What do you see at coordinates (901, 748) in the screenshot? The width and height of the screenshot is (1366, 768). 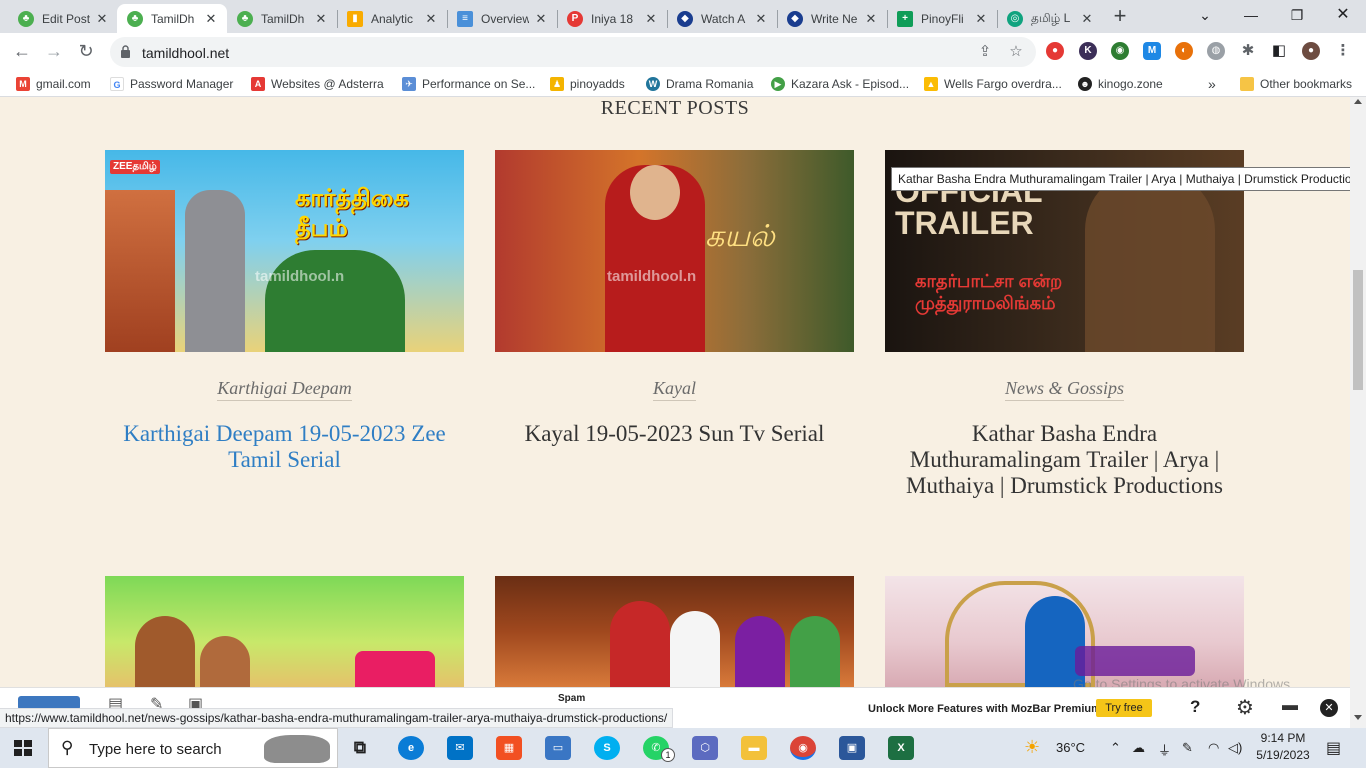 I see `excel-icon: X` at bounding box center [901, 748].